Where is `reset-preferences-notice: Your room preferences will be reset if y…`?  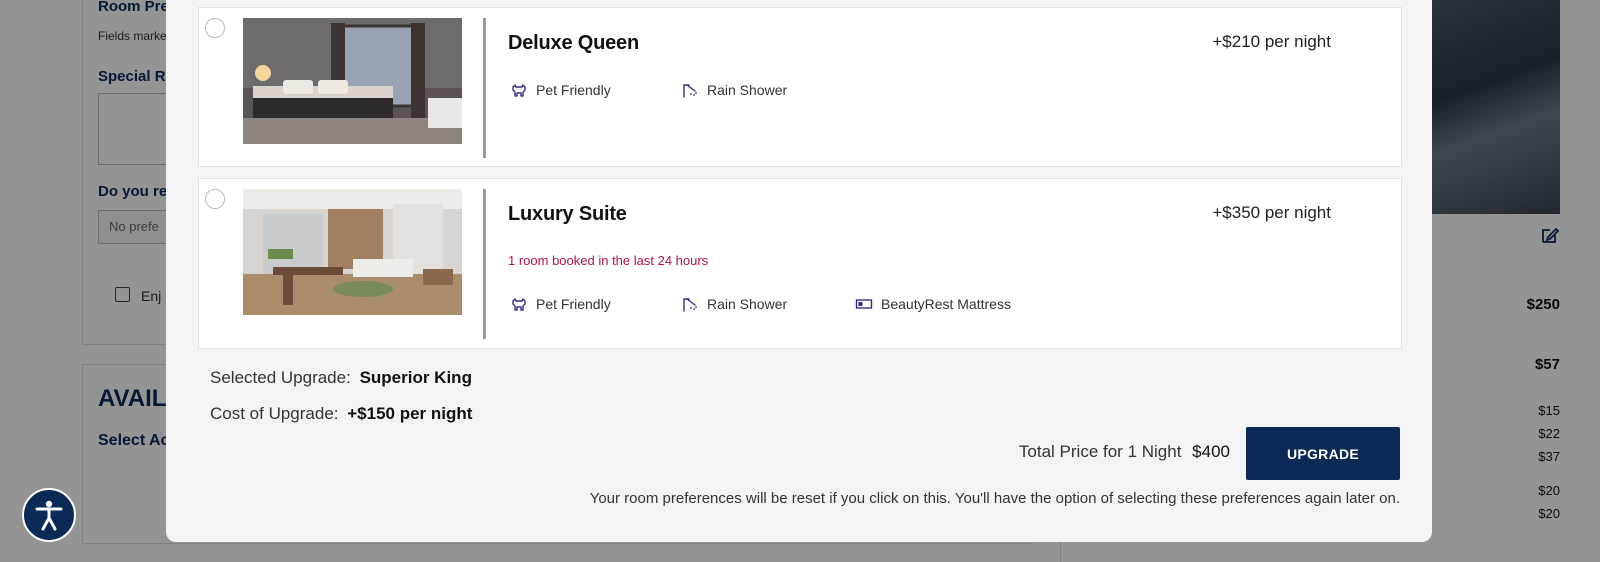
reset-preferences-notice: Your room preferences will be reset if y… is located at coordinates (994, 498).